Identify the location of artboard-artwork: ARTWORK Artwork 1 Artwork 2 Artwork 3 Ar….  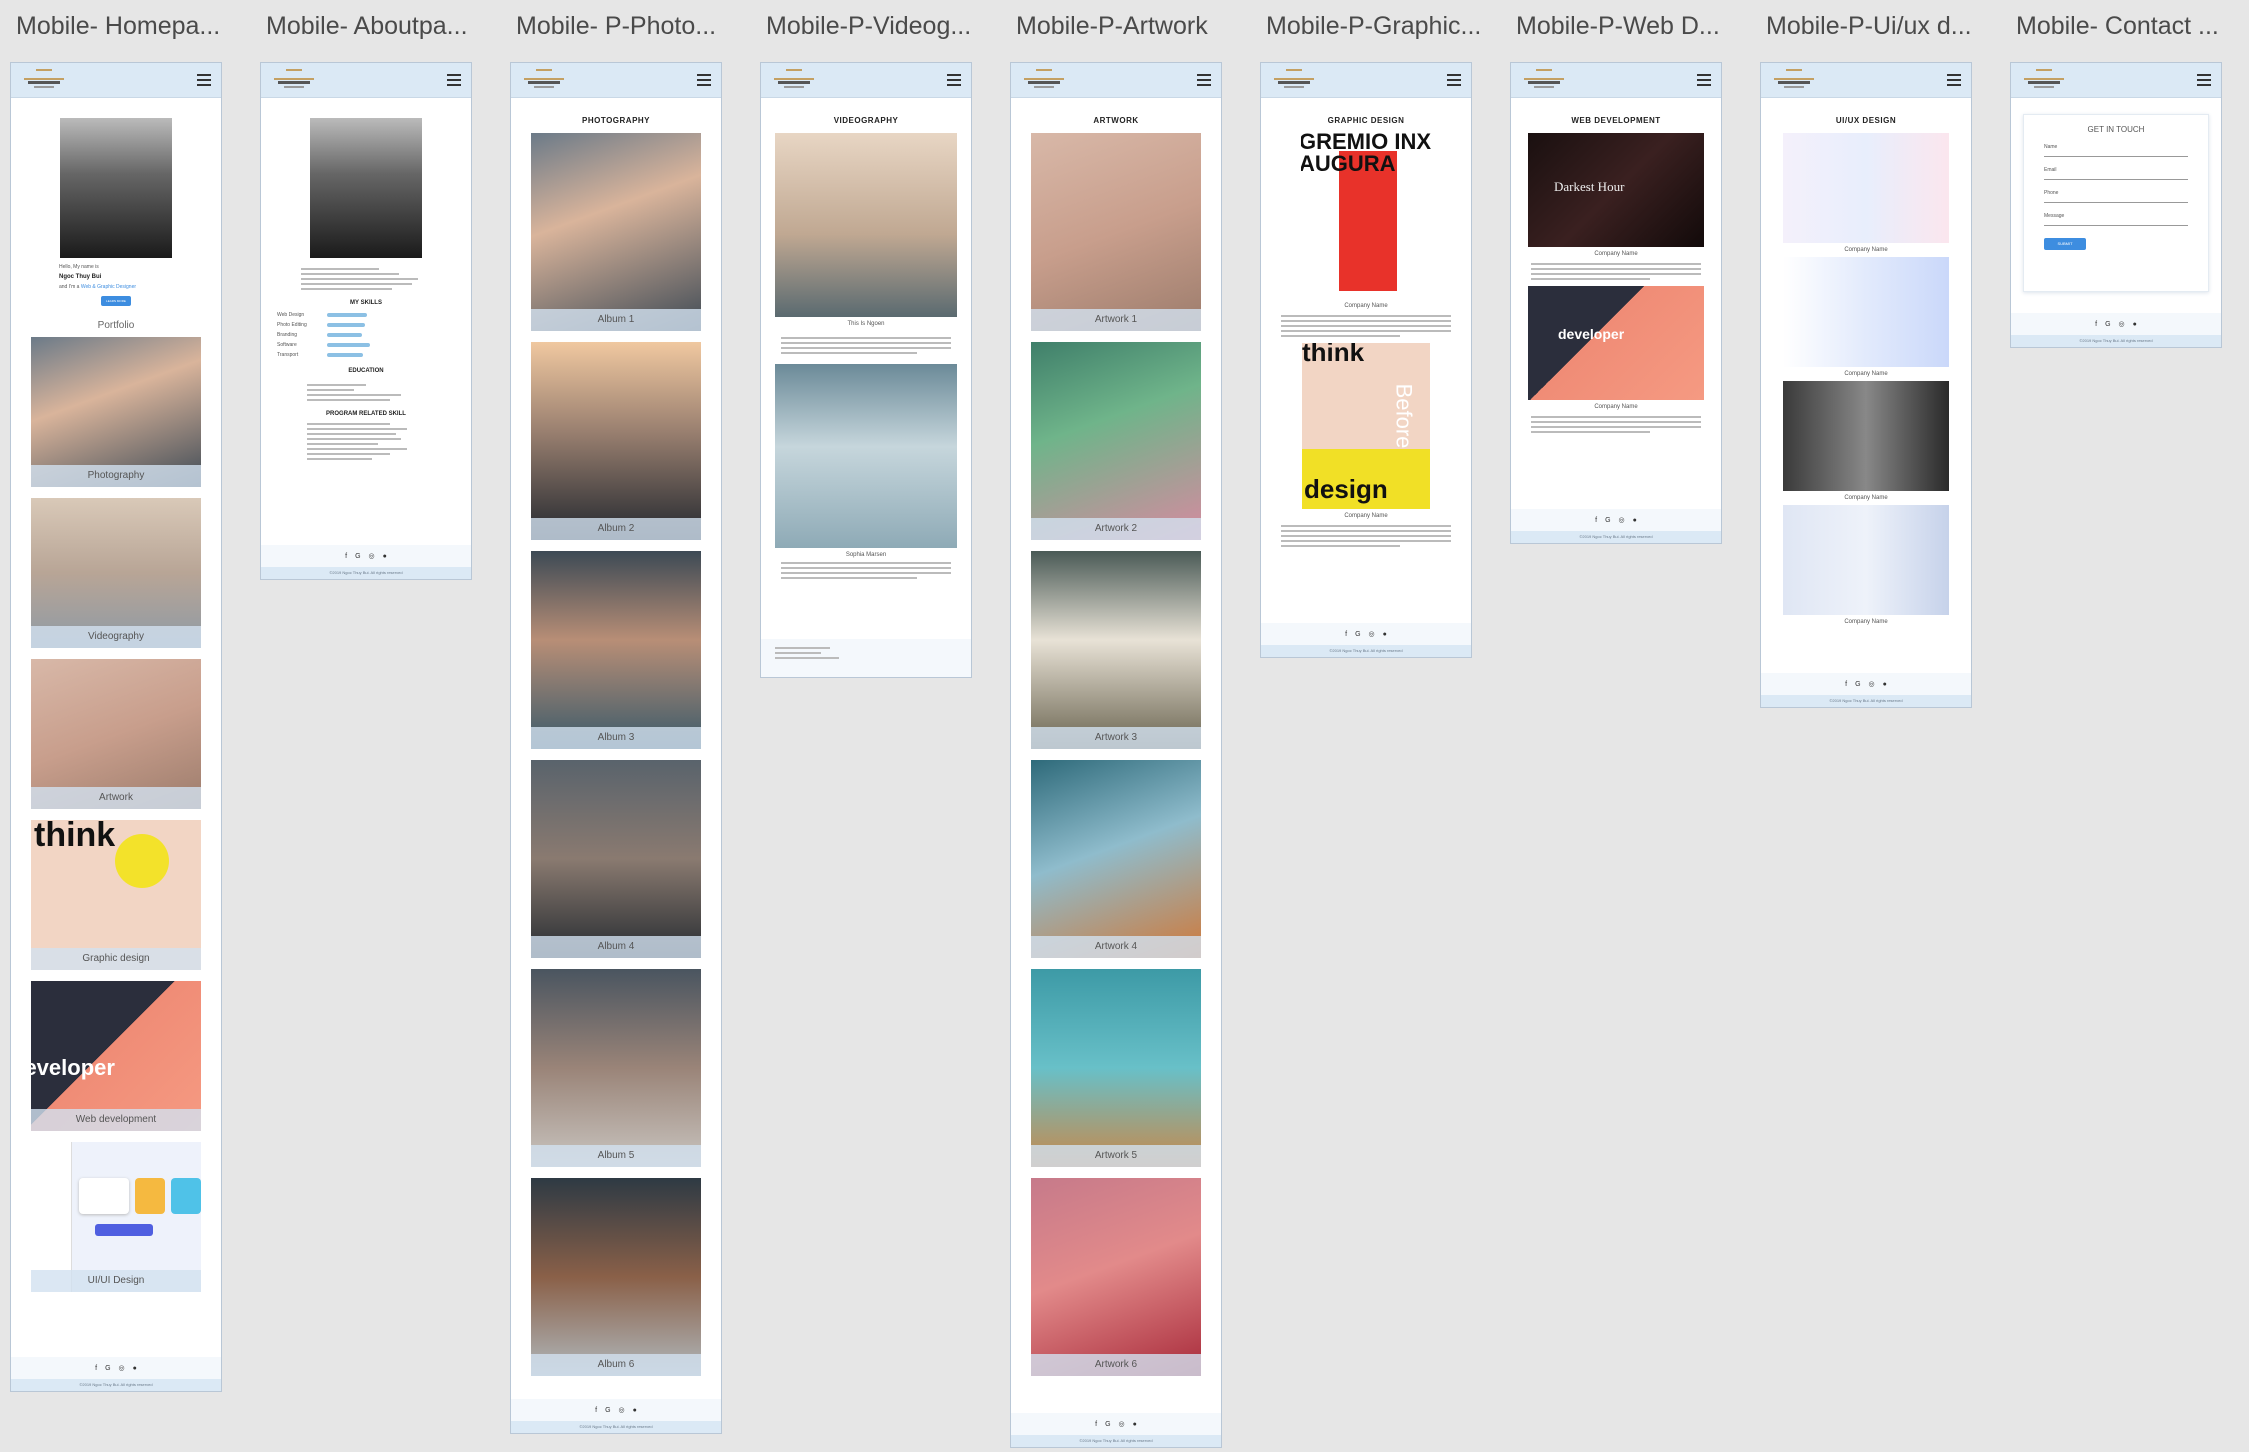
(1116, 755).